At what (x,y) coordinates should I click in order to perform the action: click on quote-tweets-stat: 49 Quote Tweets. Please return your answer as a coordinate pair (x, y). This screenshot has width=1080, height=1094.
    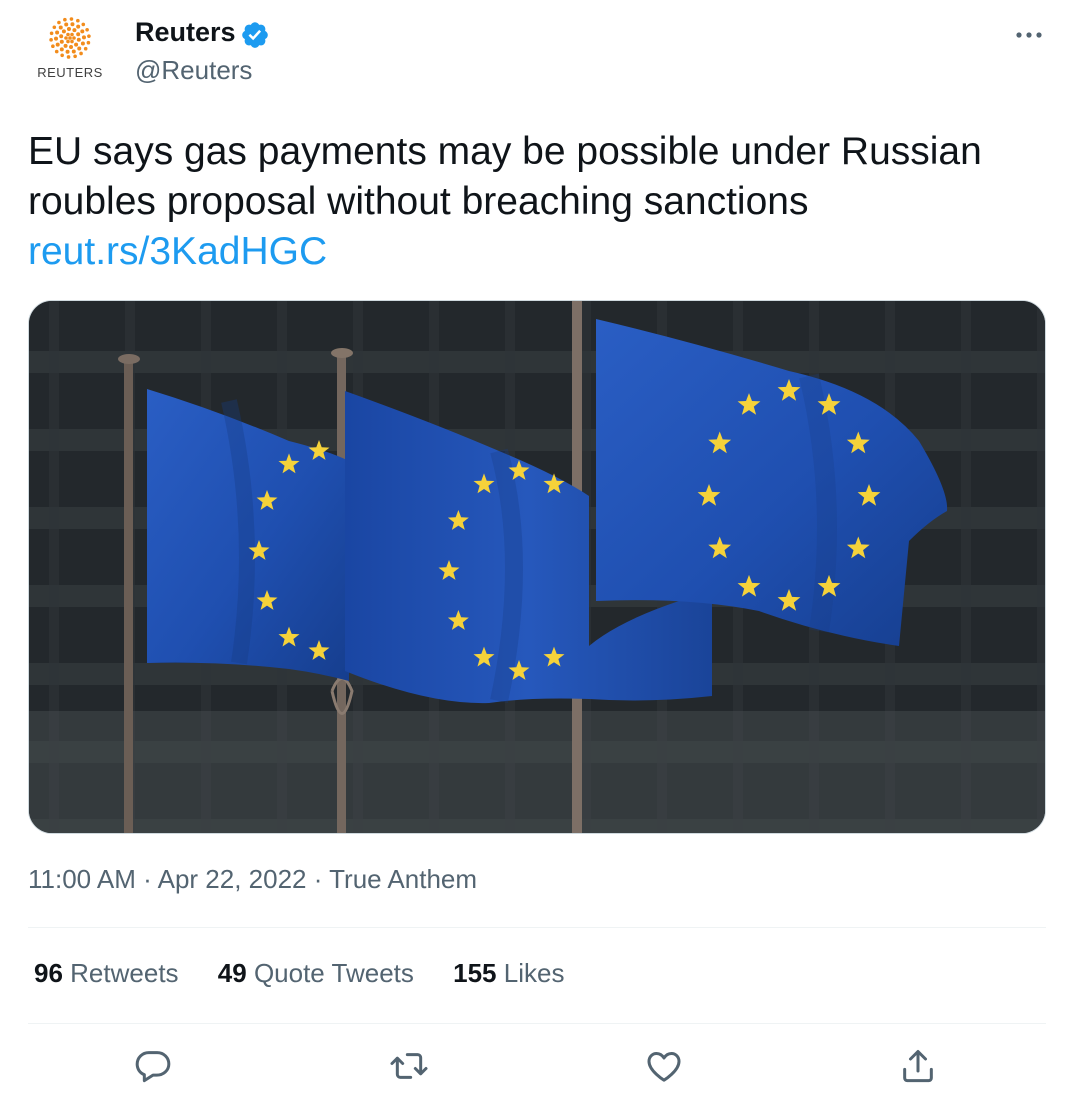
    Looking at the image, I should click on (316, 973).